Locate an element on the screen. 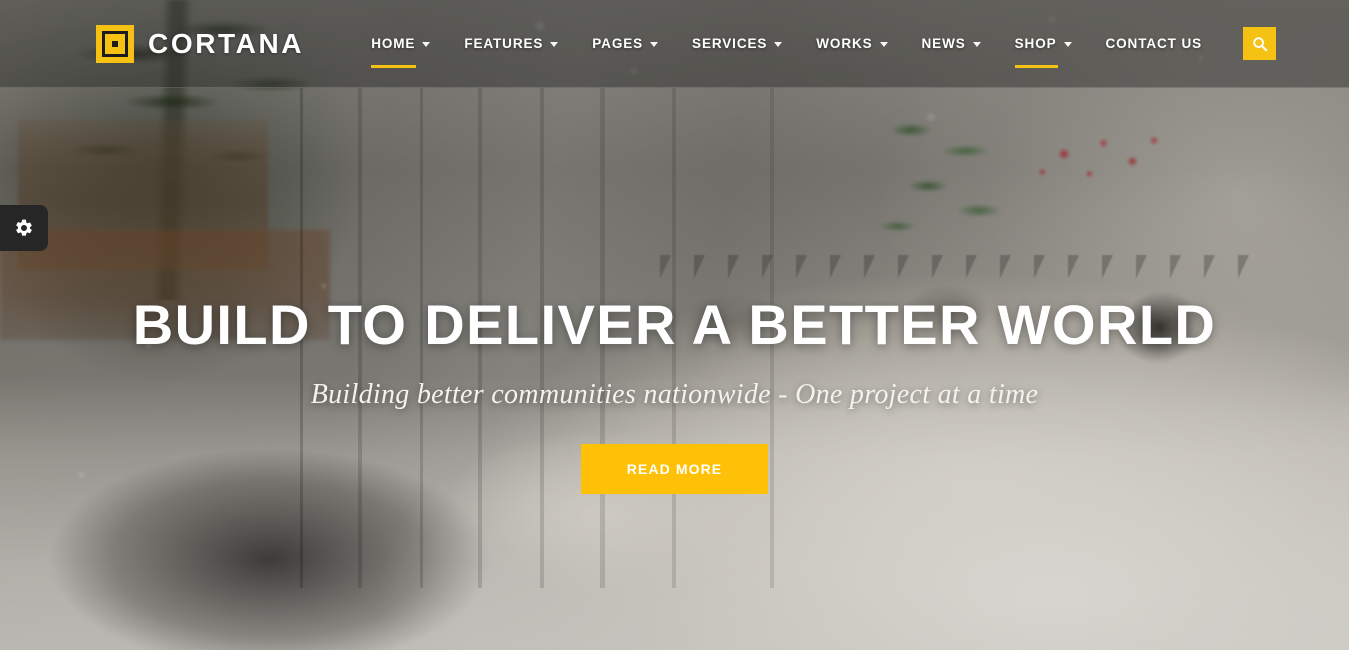 This screenshot has width=1349, height=650. nav-item-home: HOME is located at coordinates (400, 44).